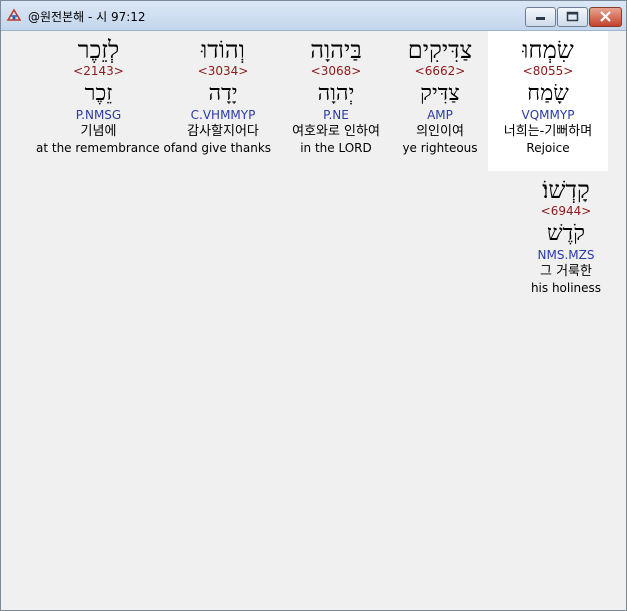  Describe the element at coordinates (566, 271) in the screenshot. I see `korean-gloss: 그 거룩한` at that location.